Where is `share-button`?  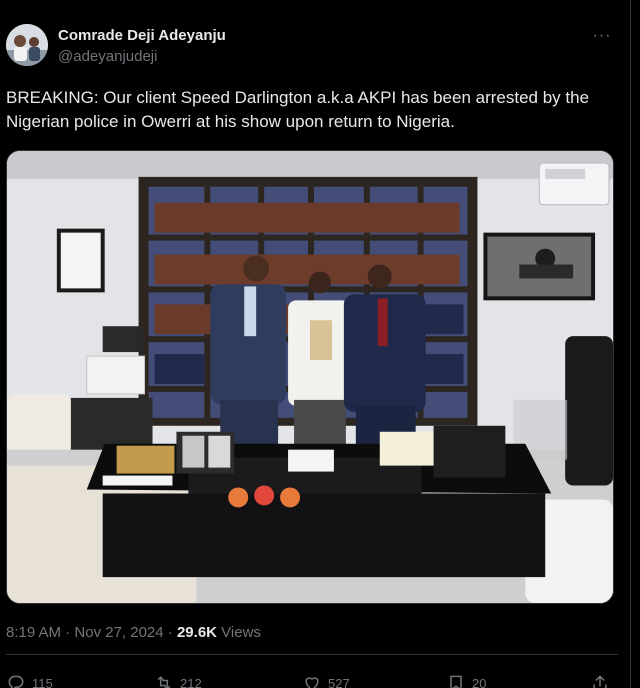
share-button is located at coordinates (603, 680).